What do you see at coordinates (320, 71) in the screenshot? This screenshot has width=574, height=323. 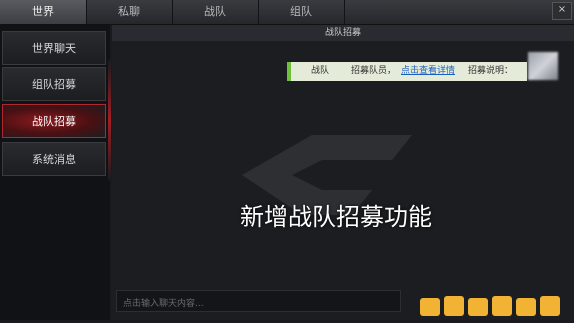 I see `notice-team: 战队` at bounding box center [320, 71].